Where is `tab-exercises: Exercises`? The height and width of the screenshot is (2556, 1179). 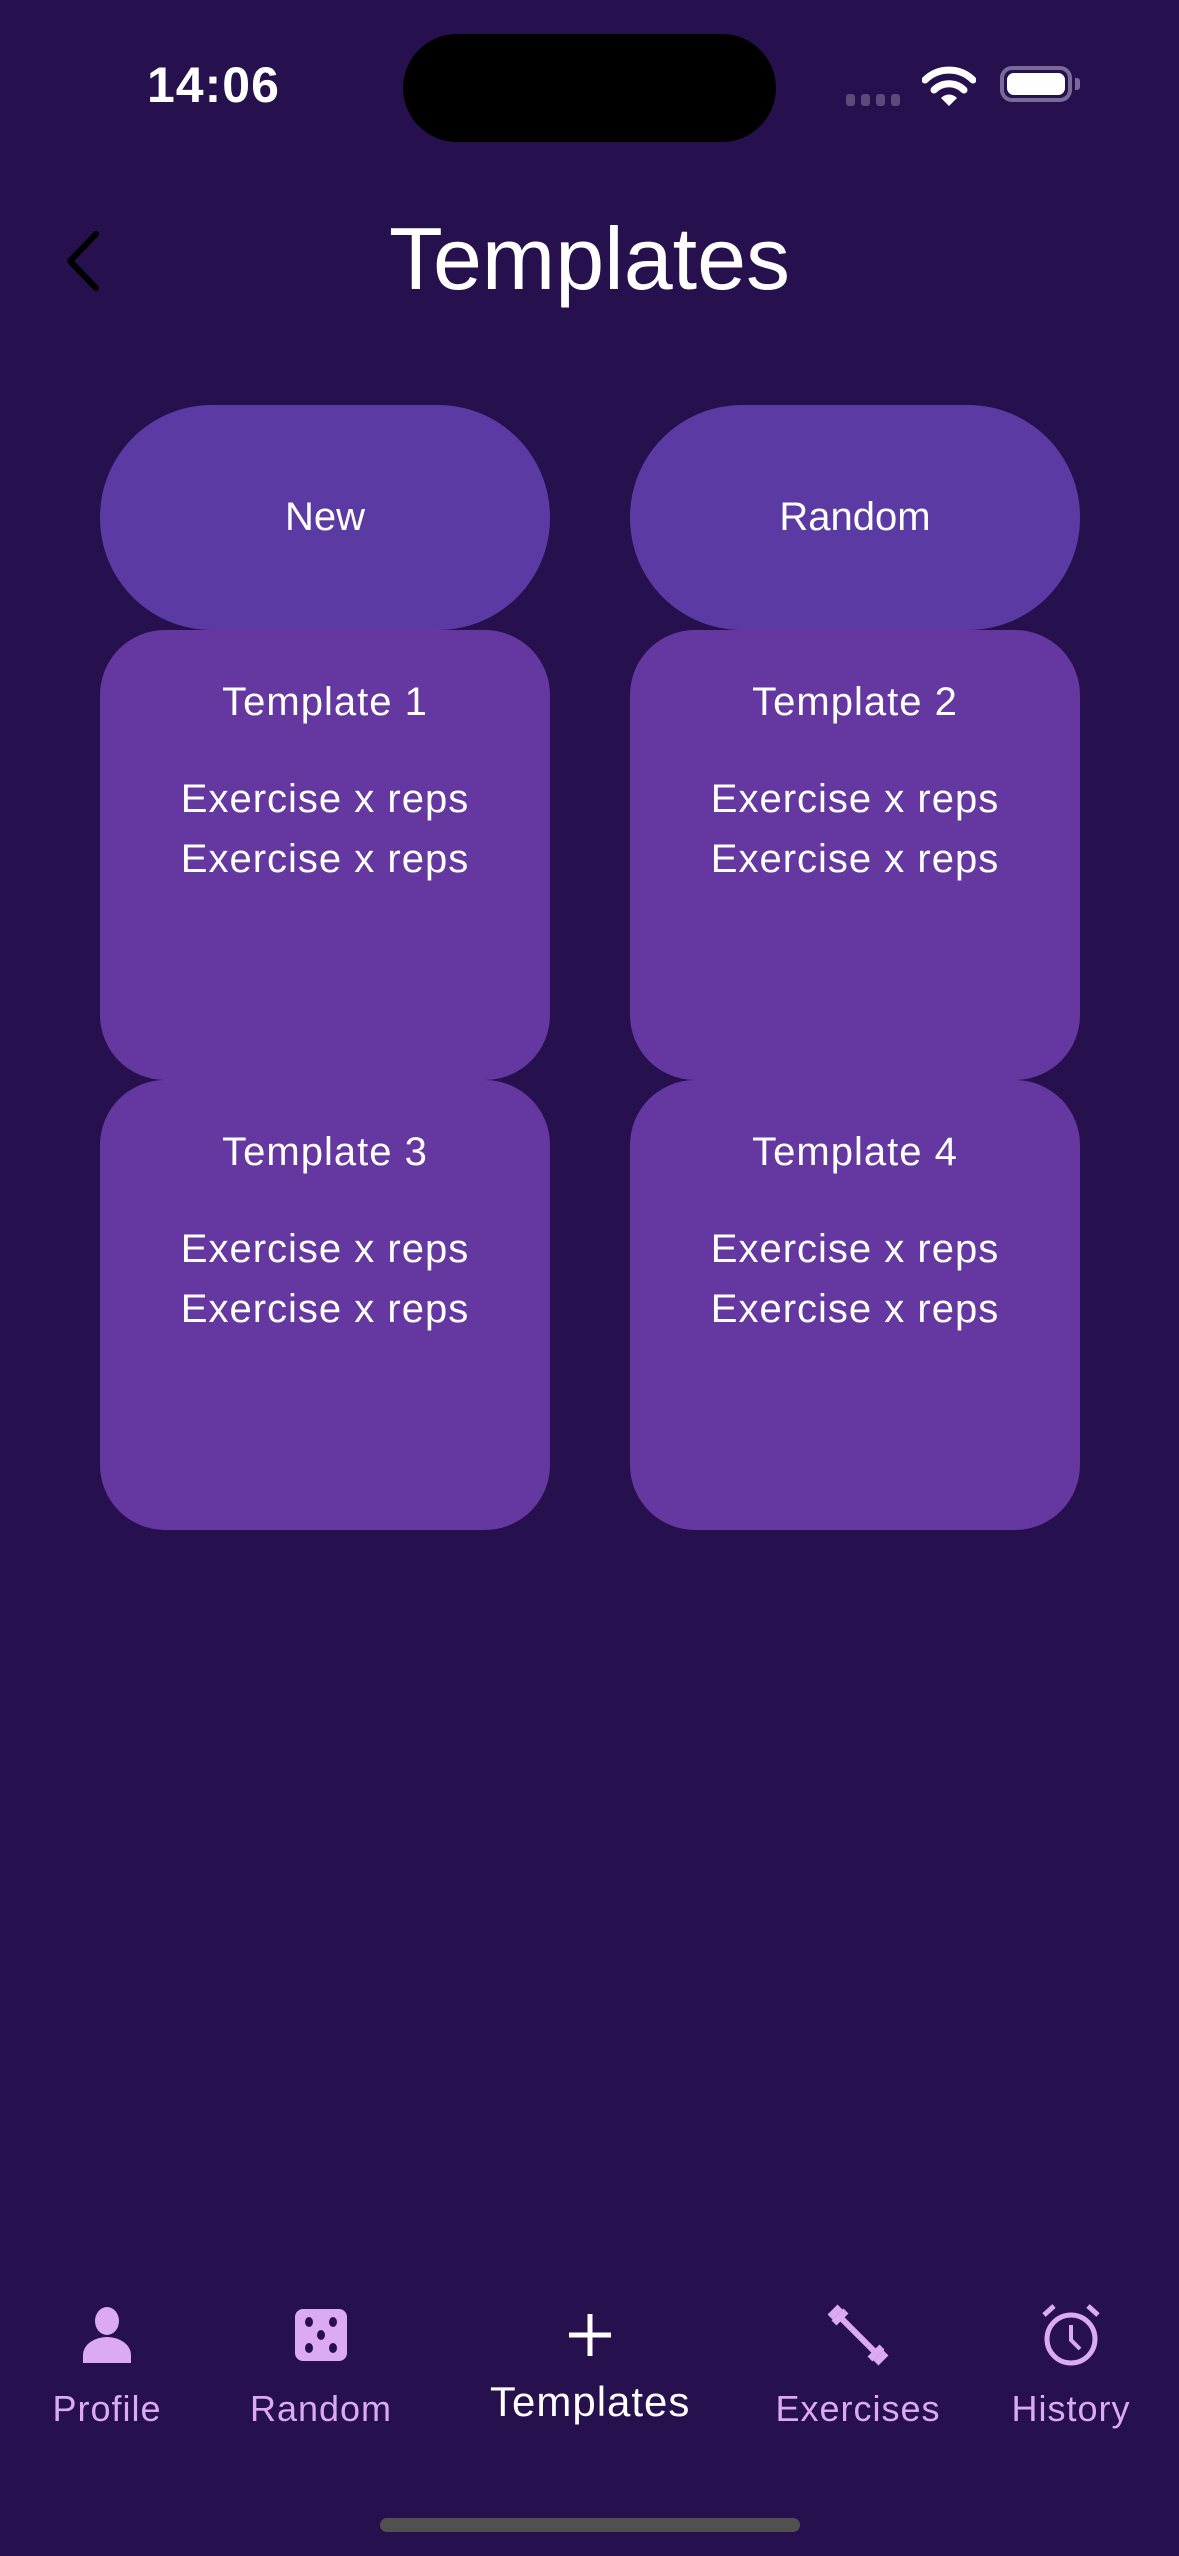 tab-exercises: Exercises is located at coordinates (858, 2365).